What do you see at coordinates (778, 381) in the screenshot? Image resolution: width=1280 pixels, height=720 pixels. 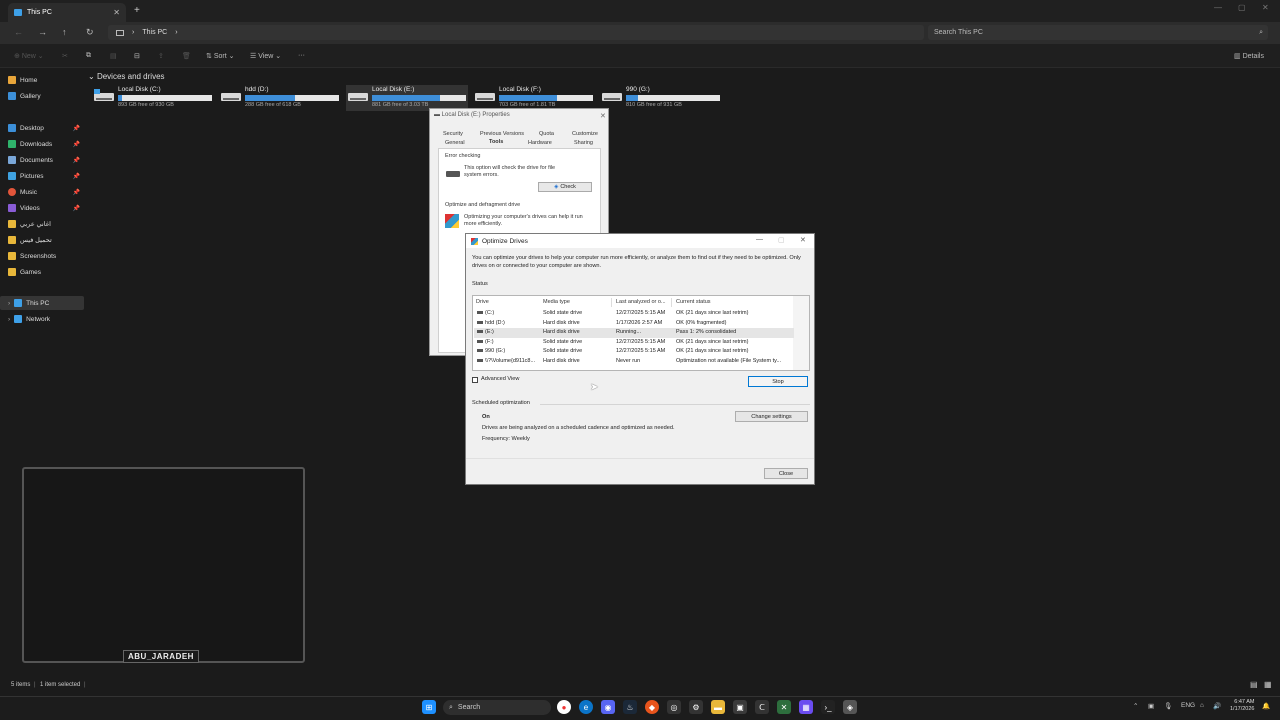 I see `stop-button: Stop` at bounding box center [778, 381].